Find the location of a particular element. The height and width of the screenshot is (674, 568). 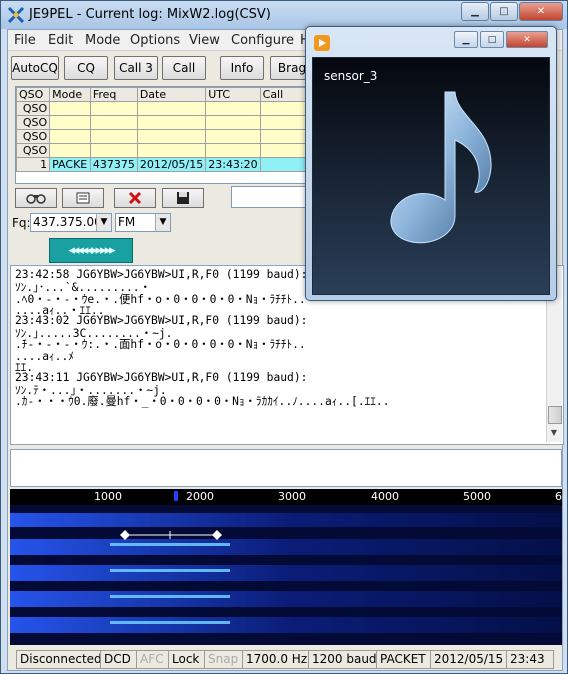

autocq-button: AutoCQ is located at coordinates (35, 68).